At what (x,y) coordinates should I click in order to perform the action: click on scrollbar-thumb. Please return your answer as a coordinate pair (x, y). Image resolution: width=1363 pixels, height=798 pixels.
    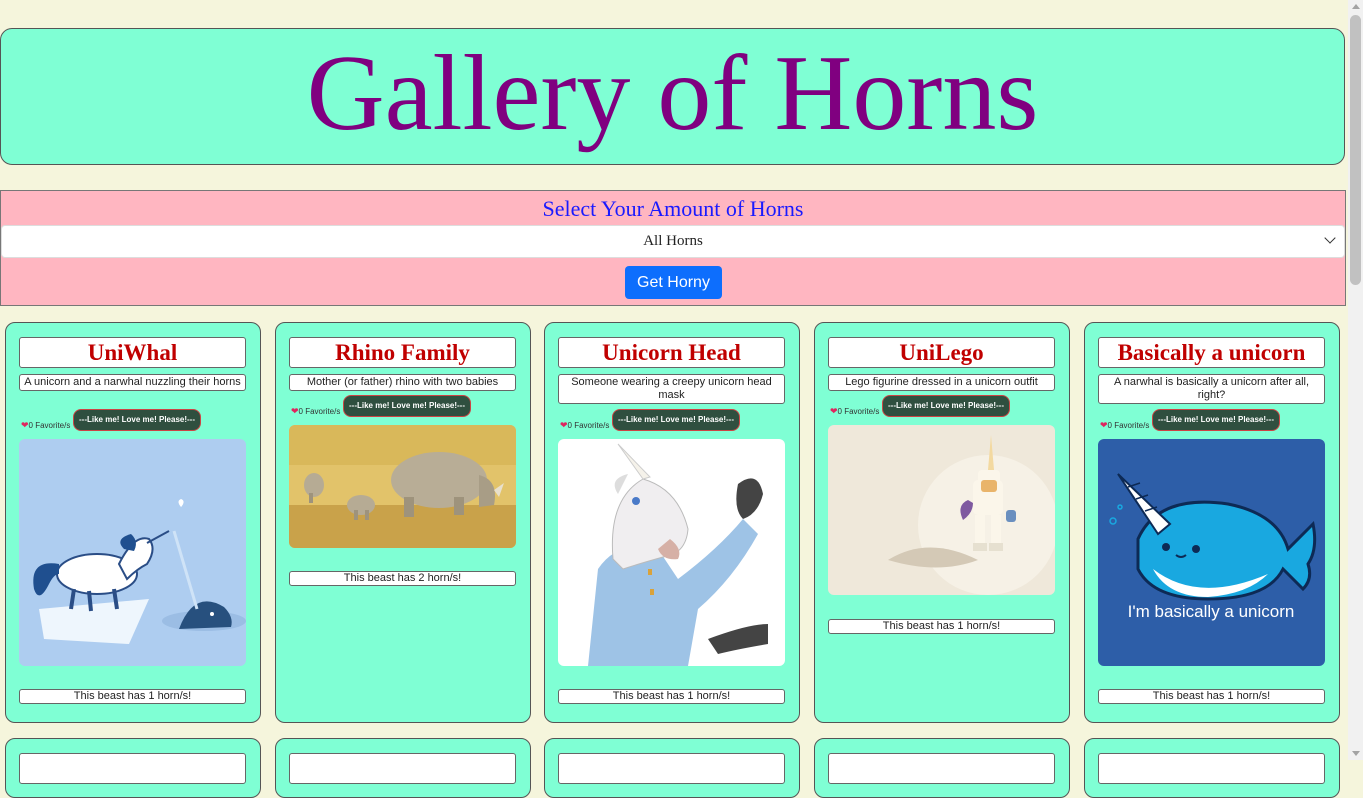
    Looking at the image, I should click on (1355, 150).